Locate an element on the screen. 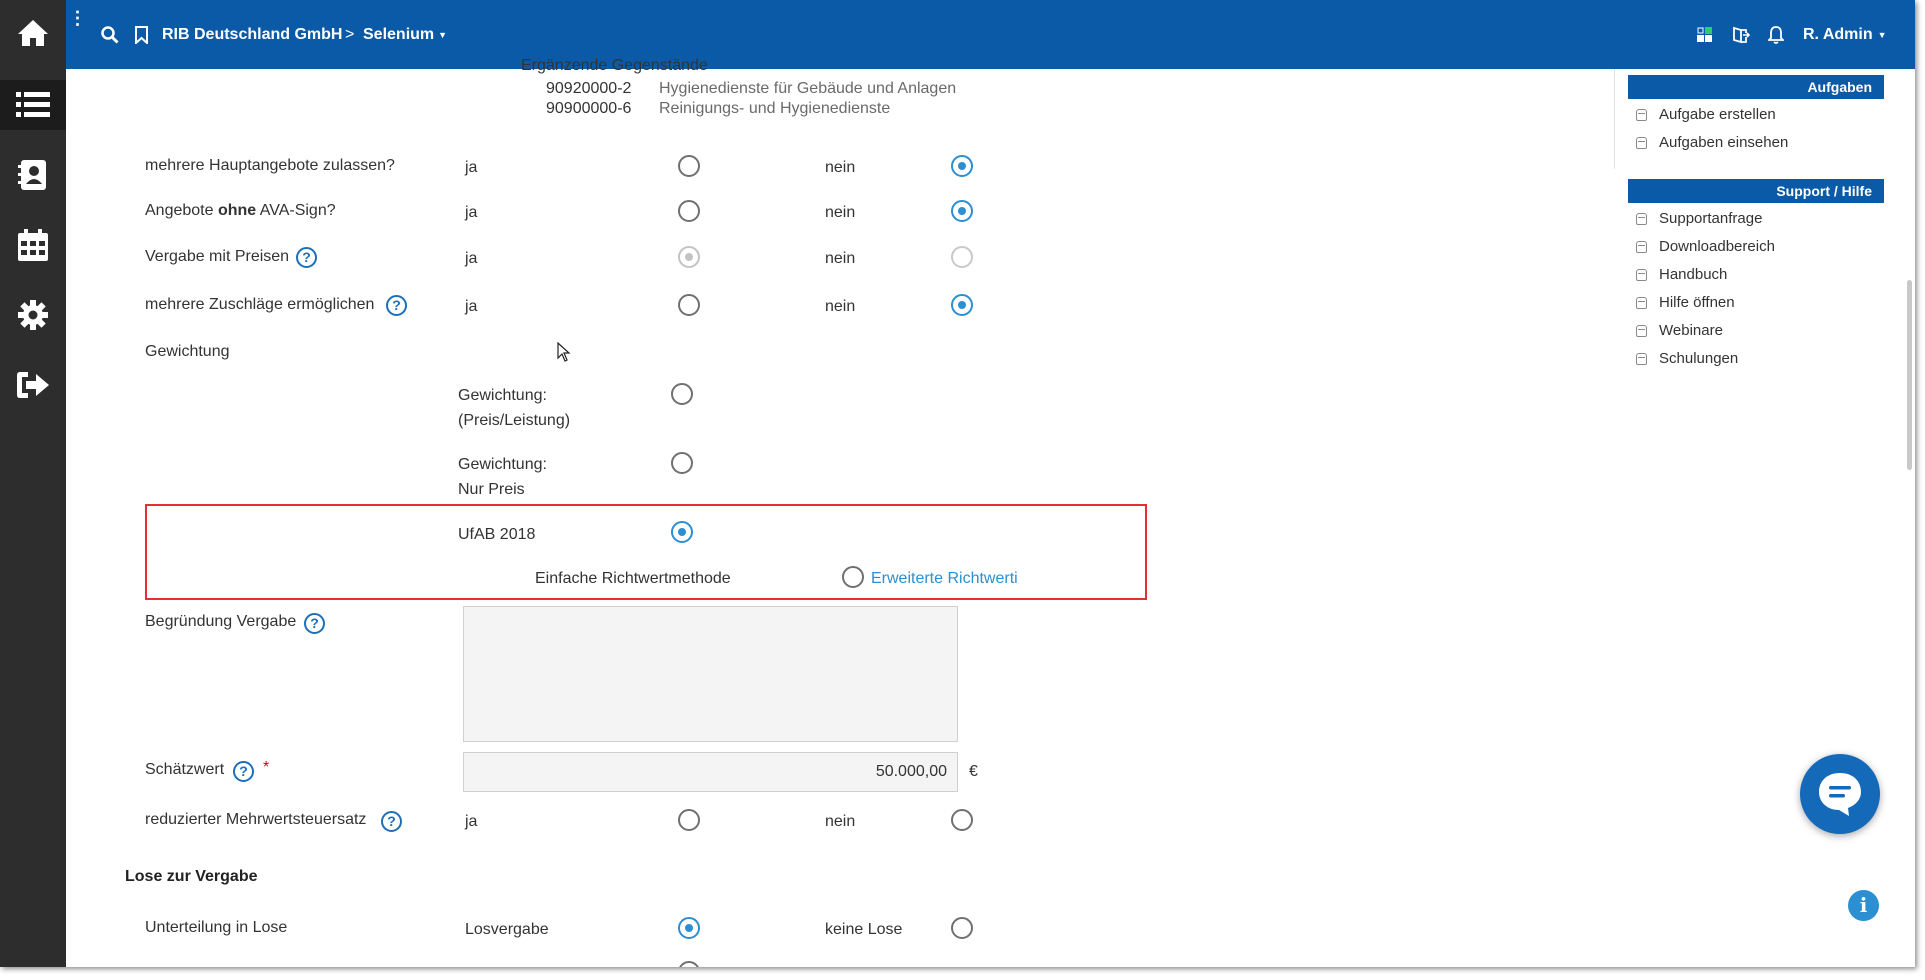 This screenshot has height=980, width=1925. mwst-ja-radio is located at coordinates (689, 820).